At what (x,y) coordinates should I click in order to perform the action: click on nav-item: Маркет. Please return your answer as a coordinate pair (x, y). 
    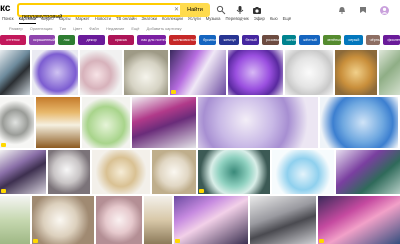
    Looking at the image, I should click on (83, 20).